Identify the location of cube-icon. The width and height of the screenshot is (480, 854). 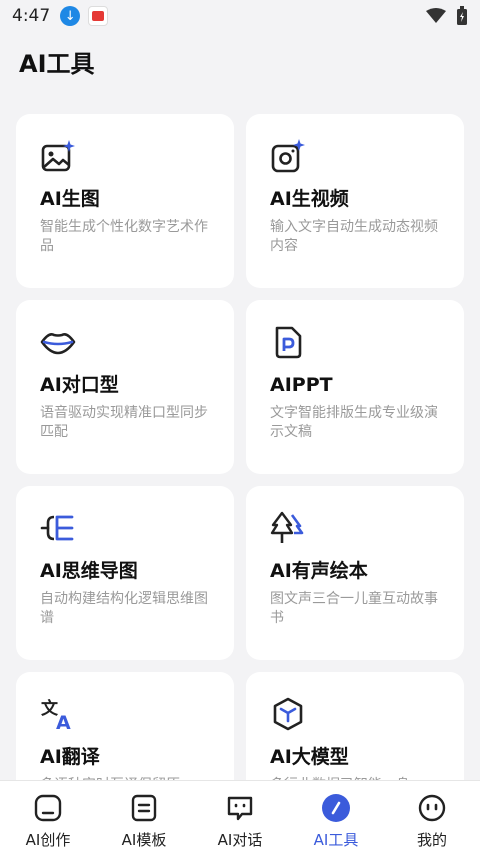
(288, 714).